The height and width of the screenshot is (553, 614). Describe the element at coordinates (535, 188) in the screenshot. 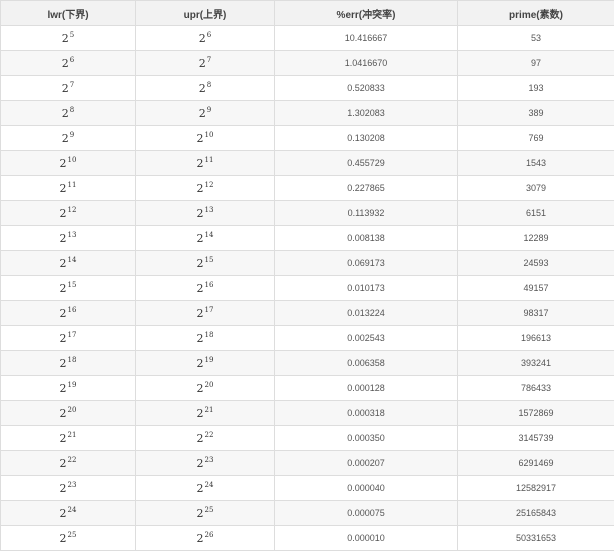

I see `cell-prime: 3079` at that location.